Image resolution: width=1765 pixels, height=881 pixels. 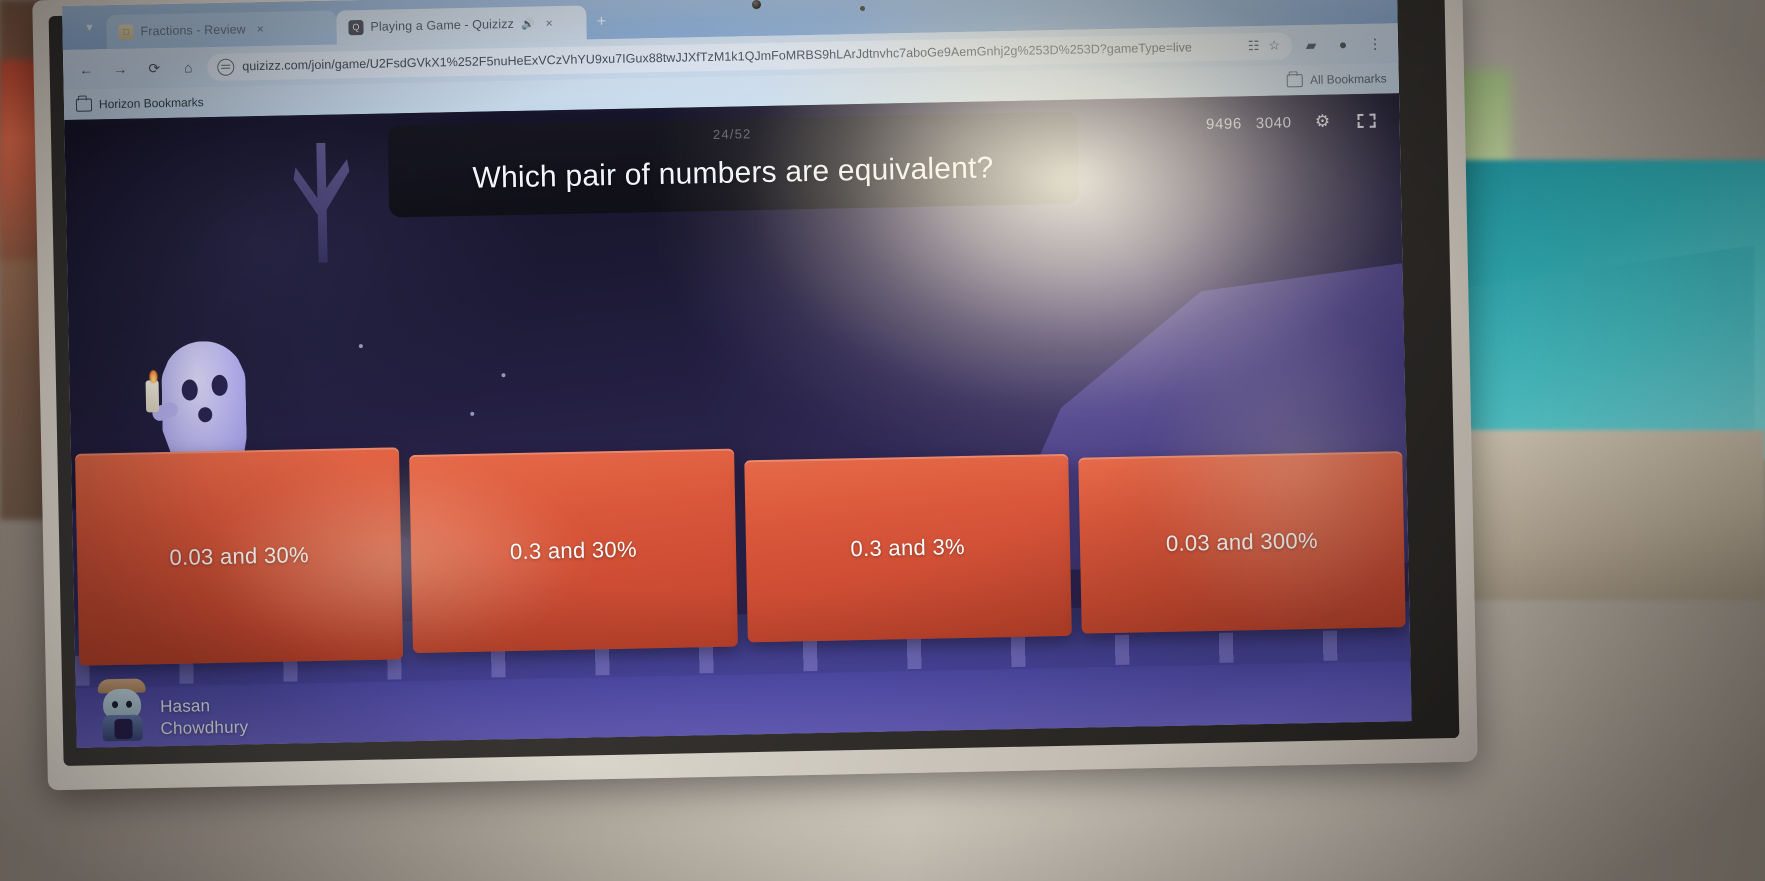 What do you see at coordinates (122, 710) in the screenshot?
I see `avatar` at bounding box center [122, 710].